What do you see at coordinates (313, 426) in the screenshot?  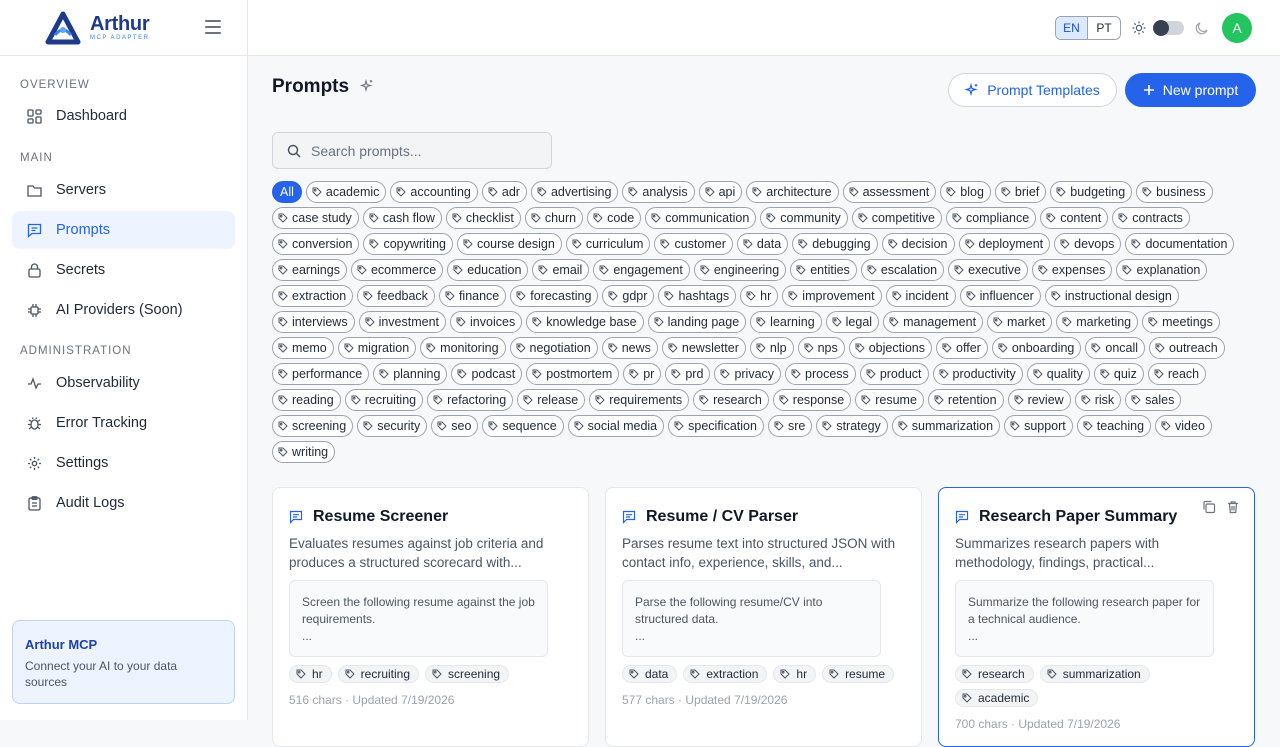 I see `tag-filter-chip: screening` at bounding box center [313, 426].